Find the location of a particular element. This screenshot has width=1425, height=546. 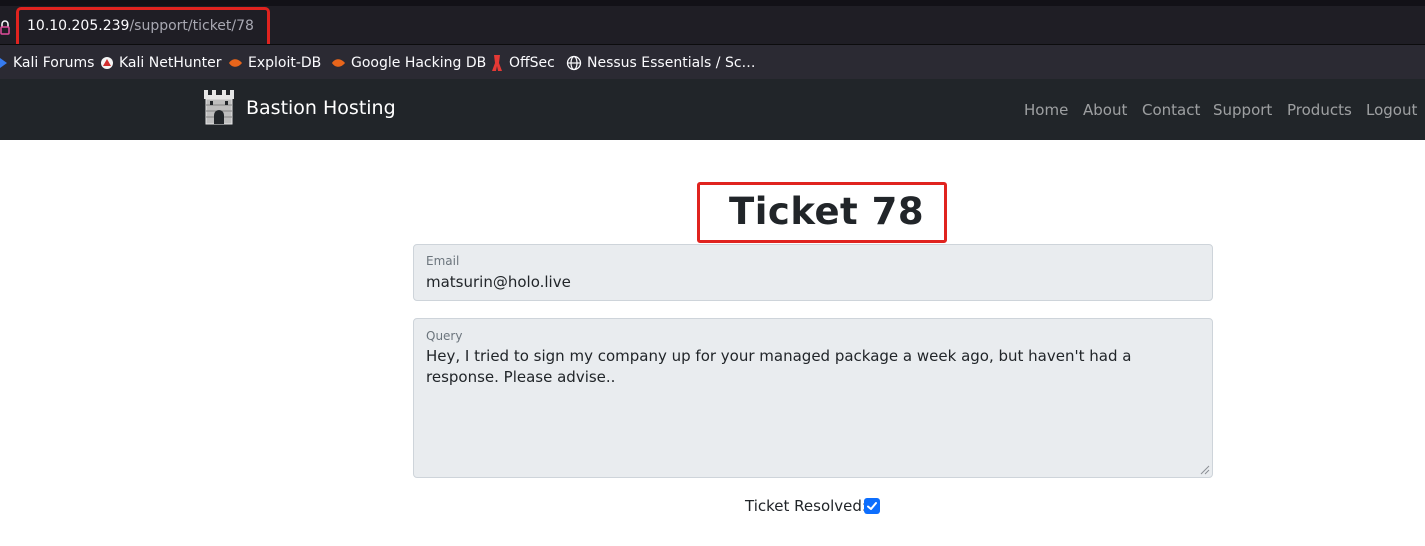

globe-icon is located at coordinates (574, 63).